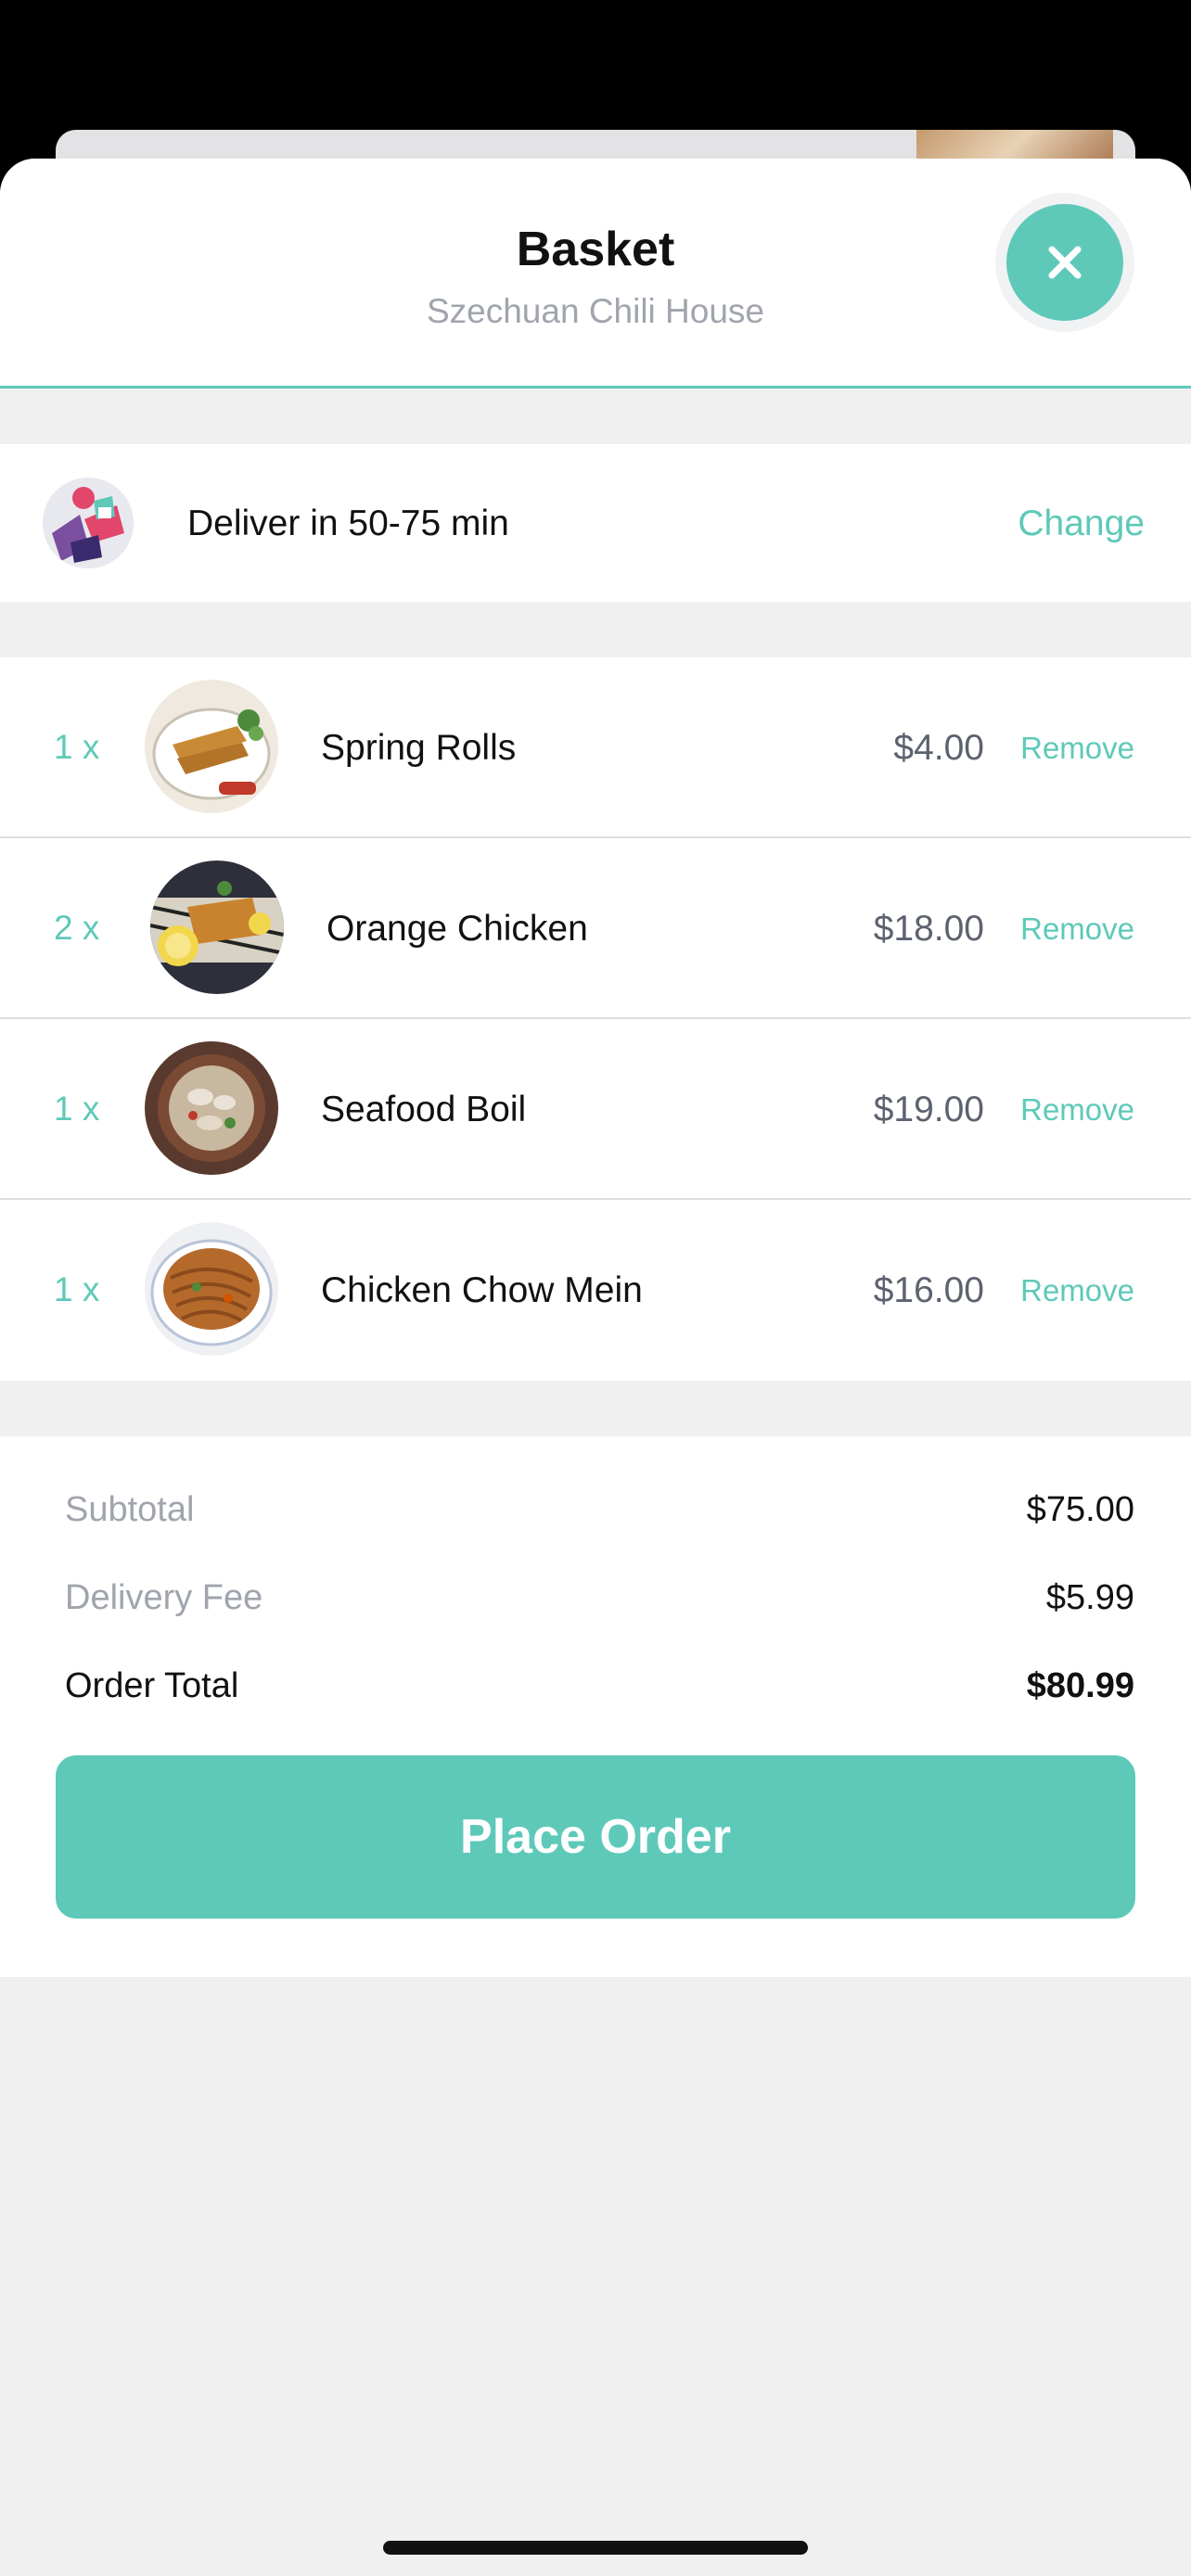  Describe the element at coordinates (457, 929) in the screenshot. I see `item-name: Orange Chicken` at that location.